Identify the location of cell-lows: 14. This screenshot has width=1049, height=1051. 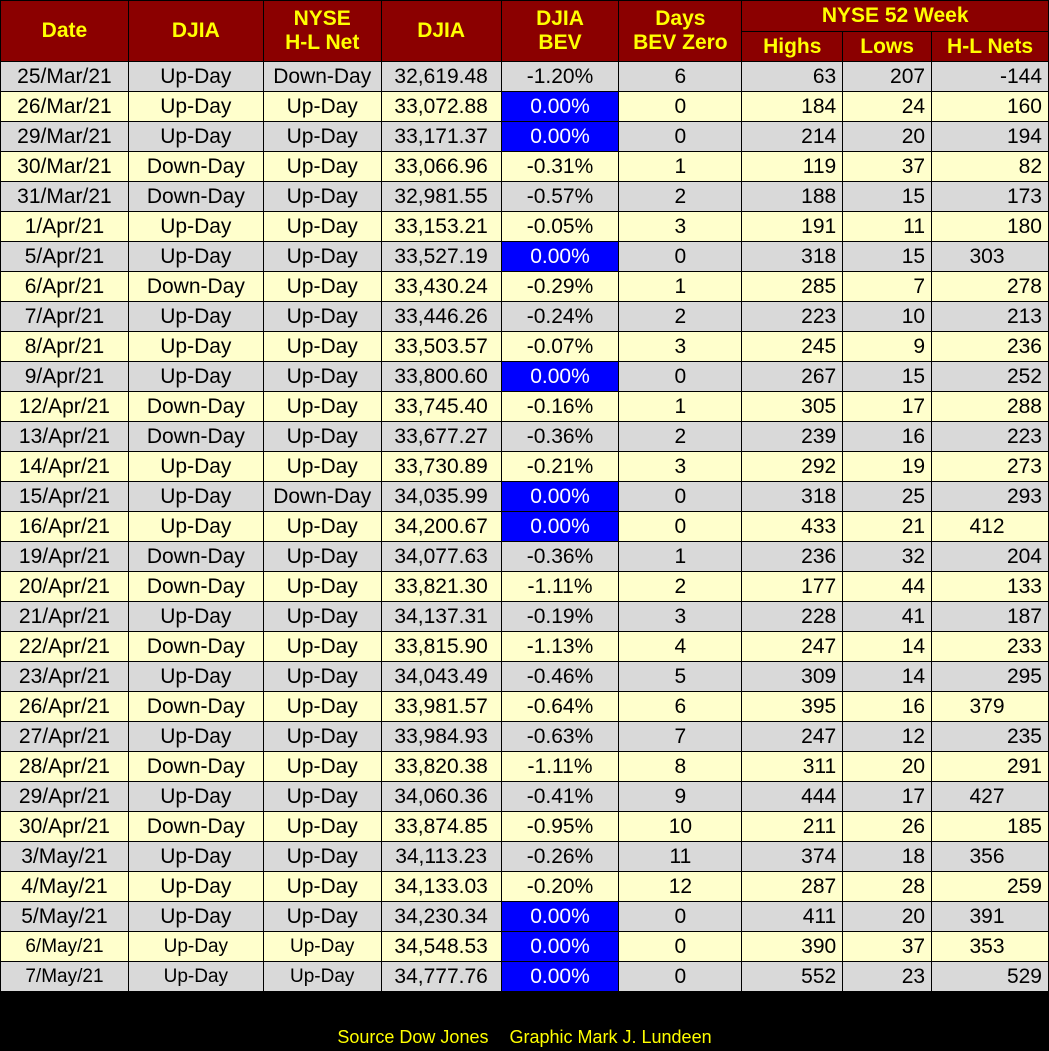
(887, 676).